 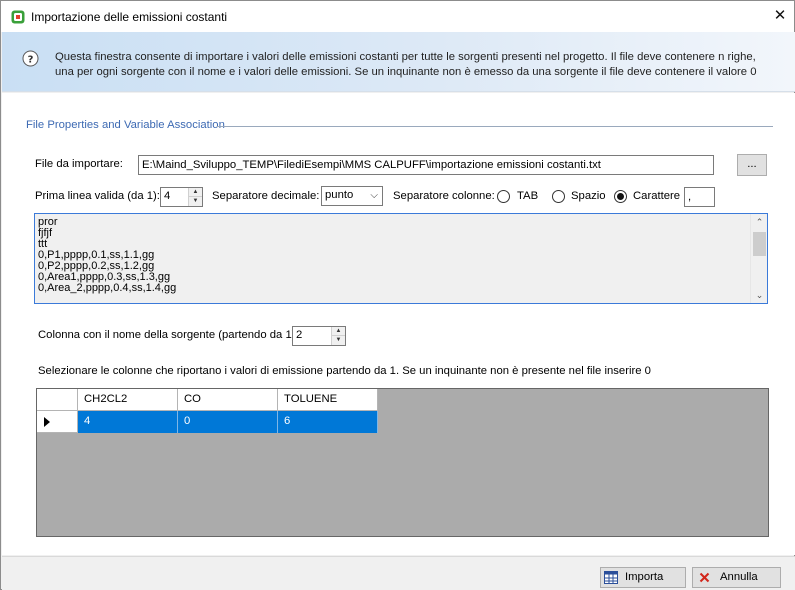 What do you see at coordinates (611, 577) in the screenshot?
I see `table-import-icon` at bounding box center [611, 577].